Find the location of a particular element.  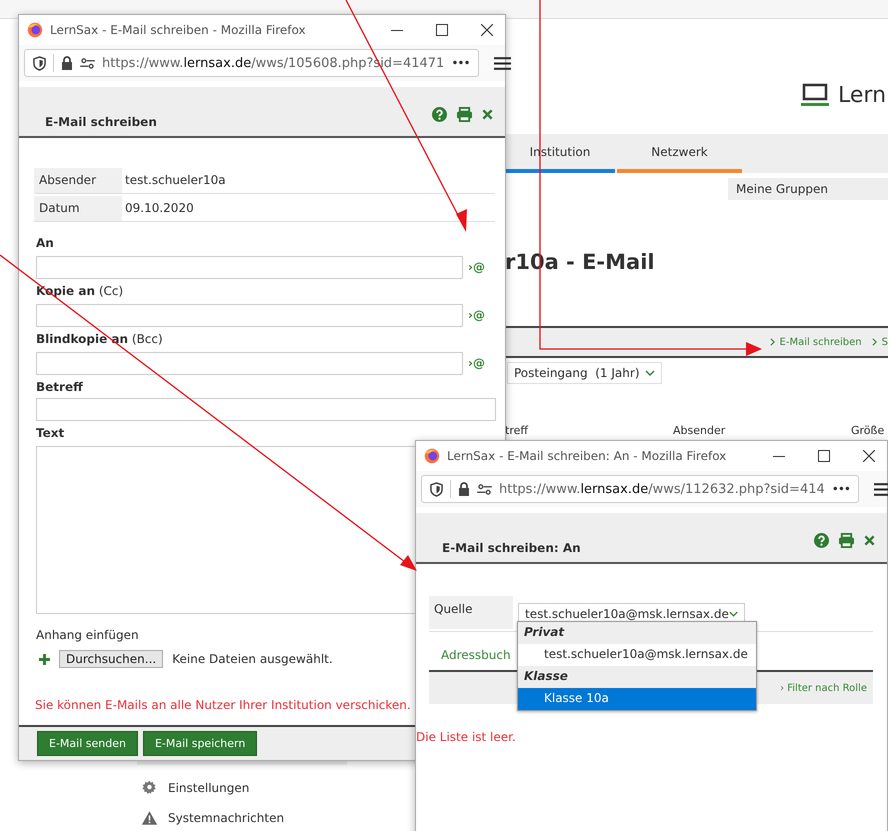

breadcrumb-link: E-Mail schreiben is located at coordinates (816, 342).